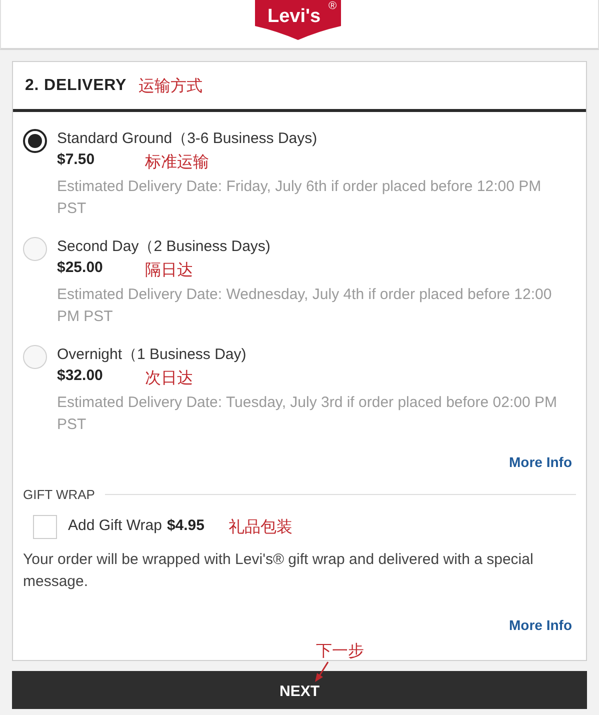 This screenshot has height=715, width=599. I want to click on option-price: $25.00, so click(80, 268).